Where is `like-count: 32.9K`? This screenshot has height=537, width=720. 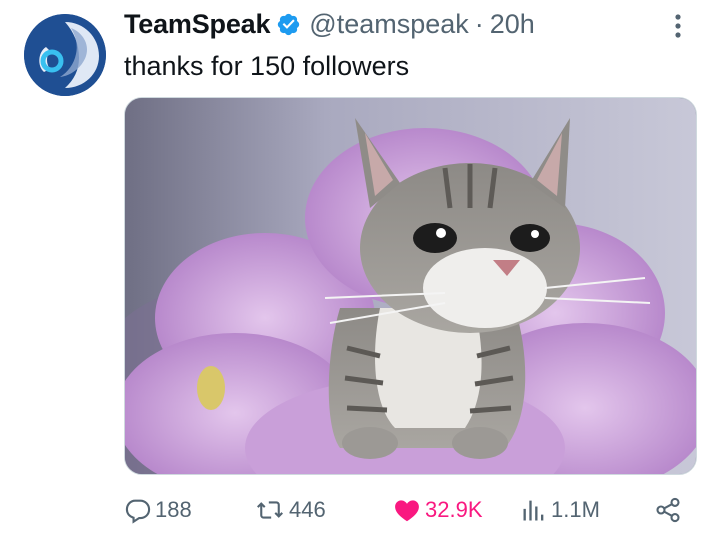
like-count: 32.9K is located at coordinates (454, 509).